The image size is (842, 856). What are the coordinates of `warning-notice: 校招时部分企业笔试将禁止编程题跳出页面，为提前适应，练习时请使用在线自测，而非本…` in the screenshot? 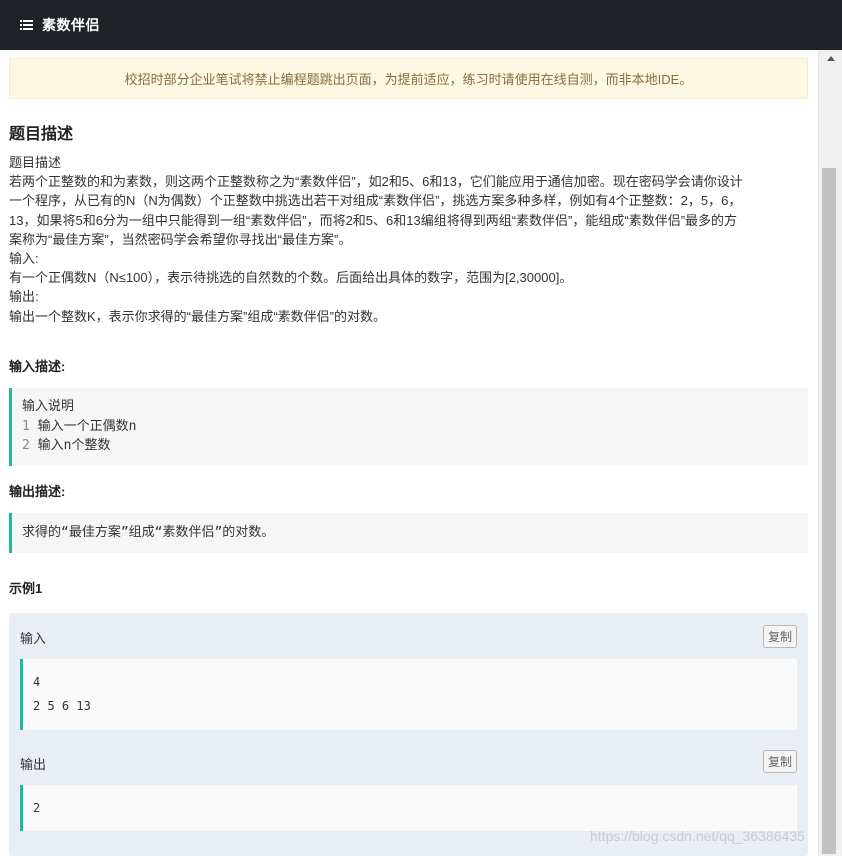 It's located at (408, 78).